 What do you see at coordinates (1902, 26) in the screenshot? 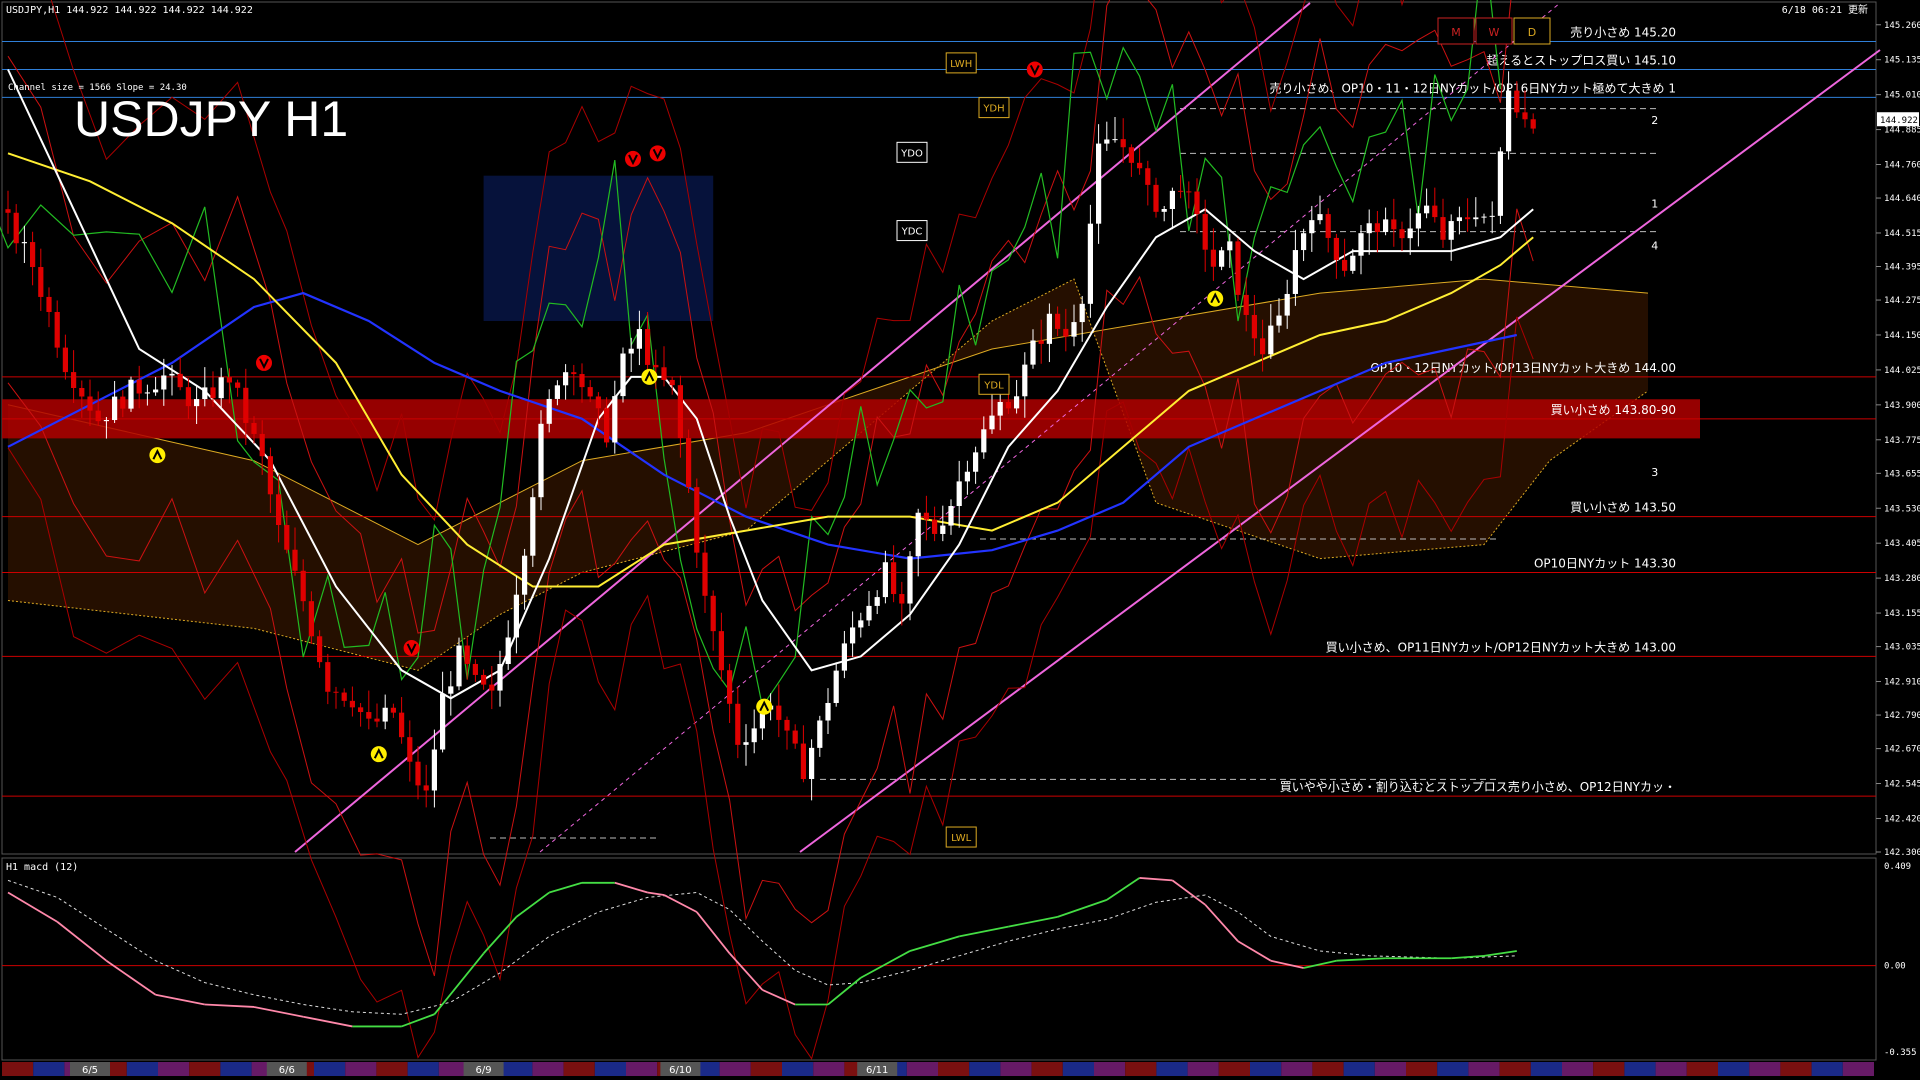
I see `y-tick-label: 145.260` at bounding box center [1902, 26].